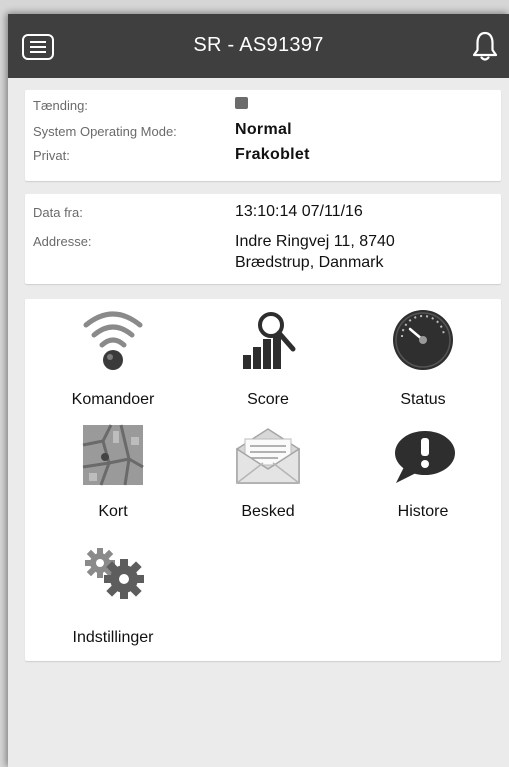 The height and width of the screenshot is (767, 509). What do you see at coordinates (485, 46) in the screenshot?
I see `bell-icon` at bounding box center [485, 46].